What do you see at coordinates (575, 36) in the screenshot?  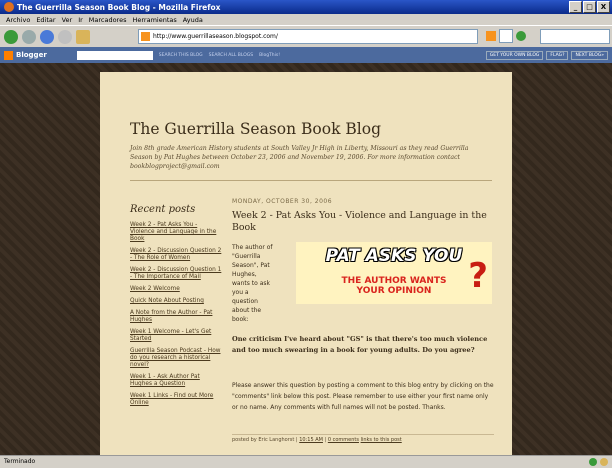 I see `search-input` at bounding box center [575, 36].